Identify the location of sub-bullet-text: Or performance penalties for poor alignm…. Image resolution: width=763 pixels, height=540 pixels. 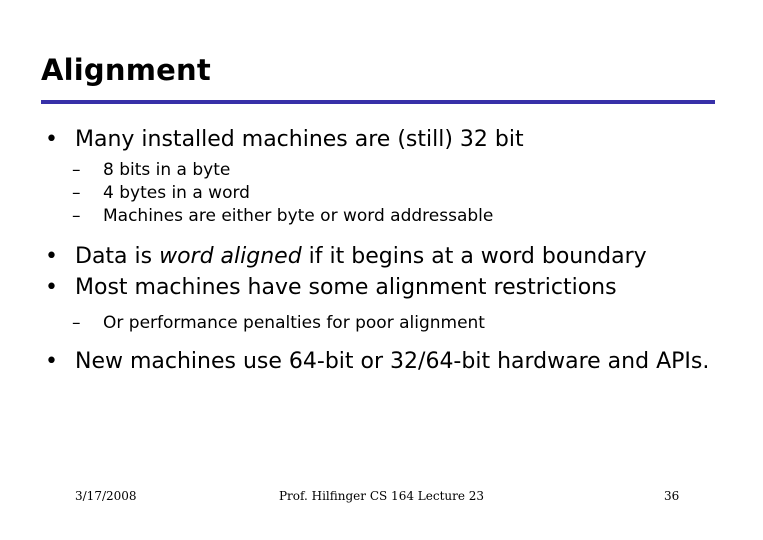
(294, 323).